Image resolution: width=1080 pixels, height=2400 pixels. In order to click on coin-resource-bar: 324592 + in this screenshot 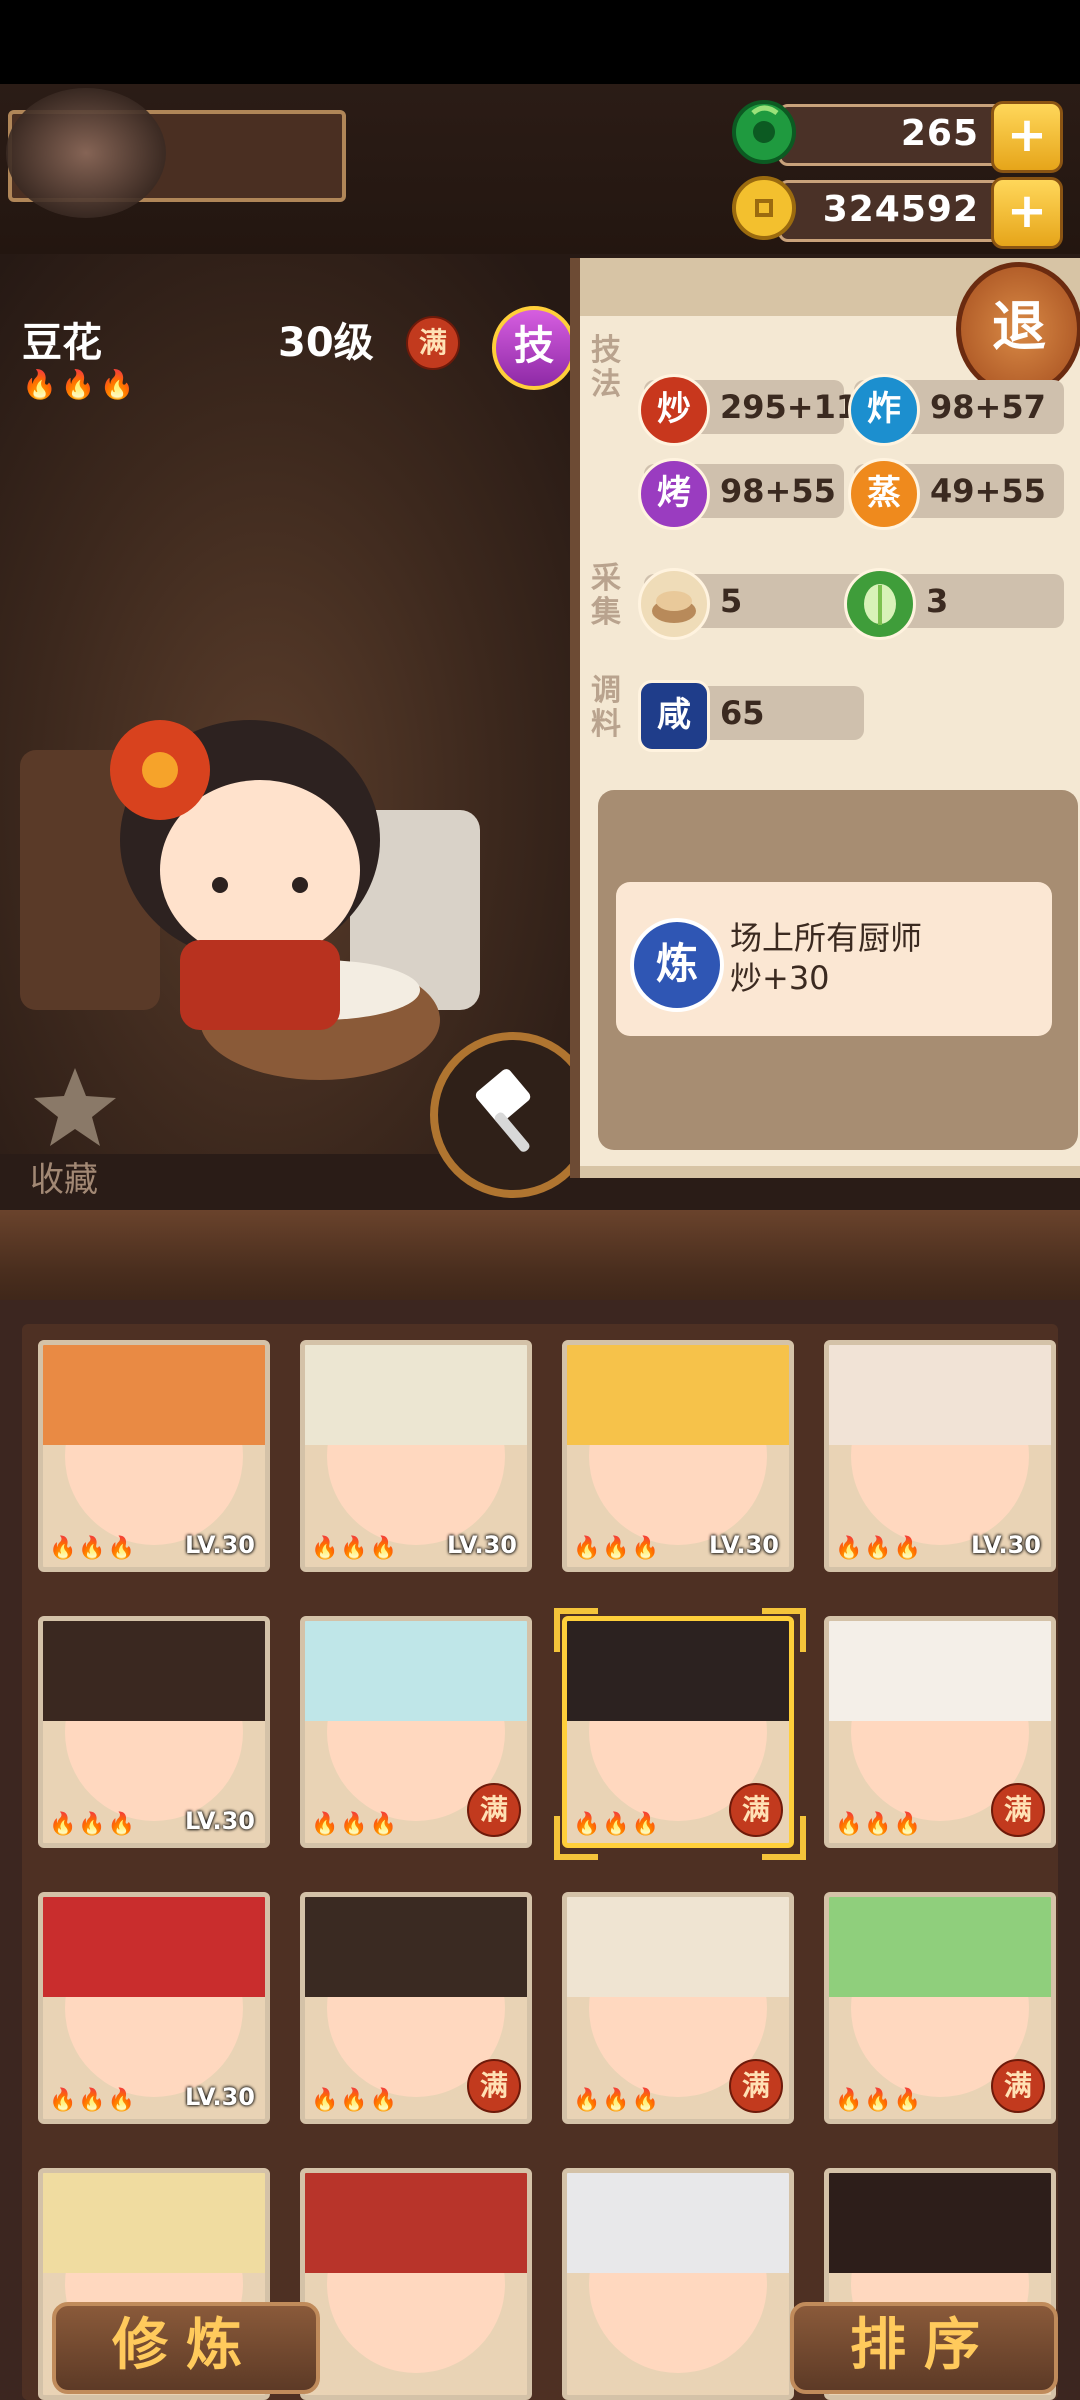, I will do `click(897, 212)`.